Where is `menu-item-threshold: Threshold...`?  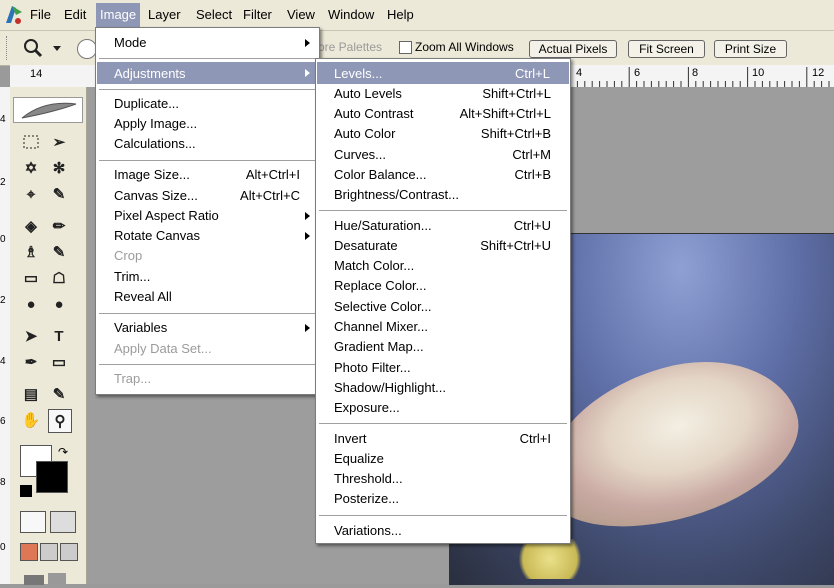
menu-item-threshold: Threshold... is located at coordinates (443, 479).